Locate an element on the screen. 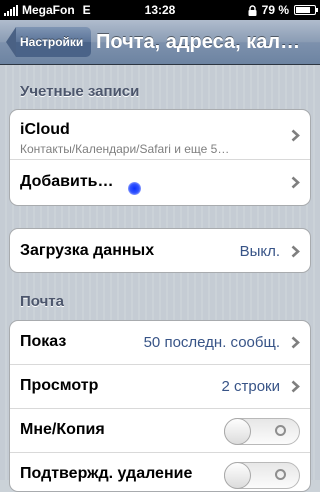 This screenshot has width=320, height=492. fetch-data-label: Загрузка данных is located at coordinates (87, 250).